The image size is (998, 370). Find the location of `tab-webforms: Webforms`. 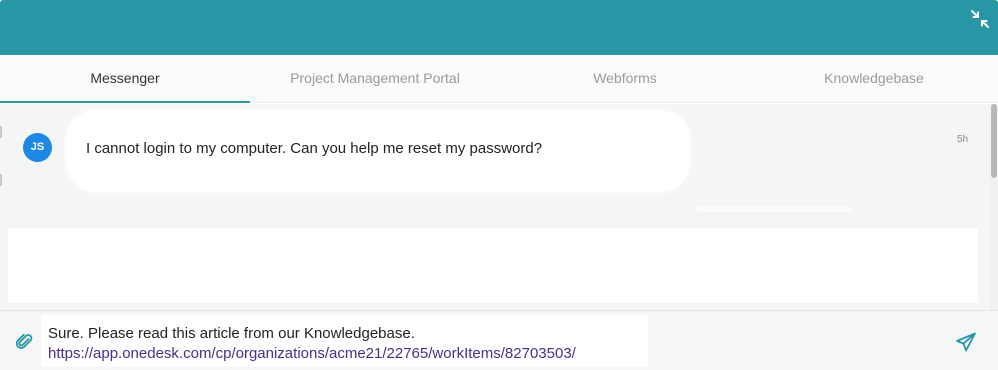

tab-webforms: Webforms is located at coordinates (625, 79).